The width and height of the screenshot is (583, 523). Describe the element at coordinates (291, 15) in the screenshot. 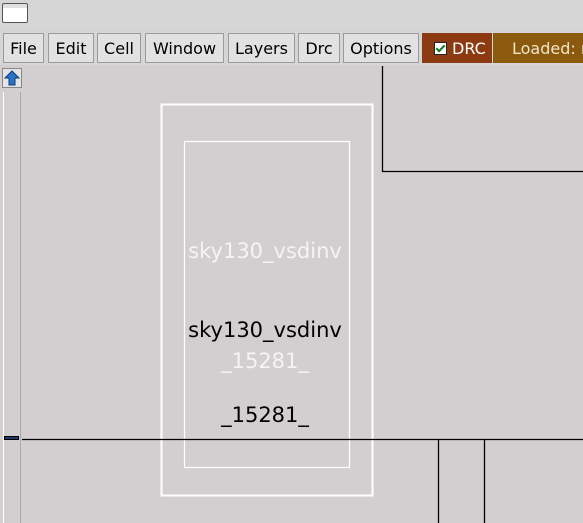

I see `title-bar` at that location.